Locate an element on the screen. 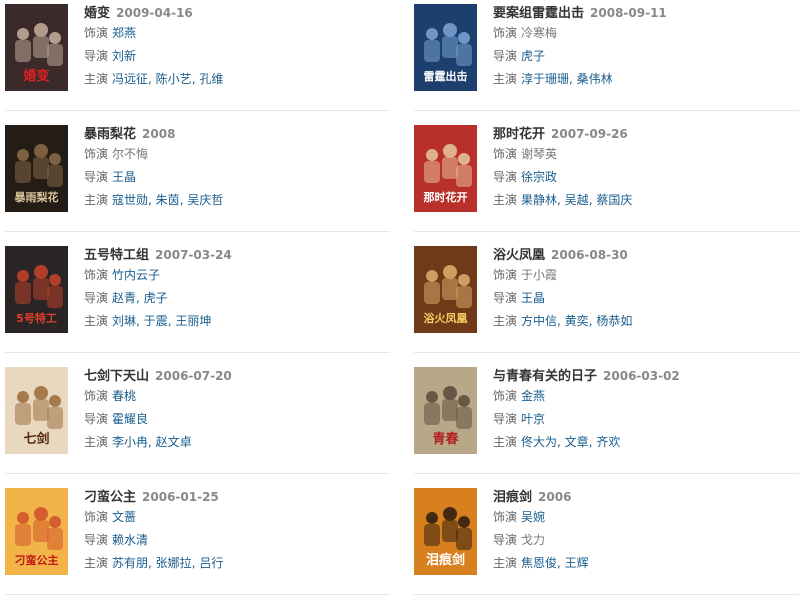  cast-member-link: 文章 is located at coordinates (577, 442).